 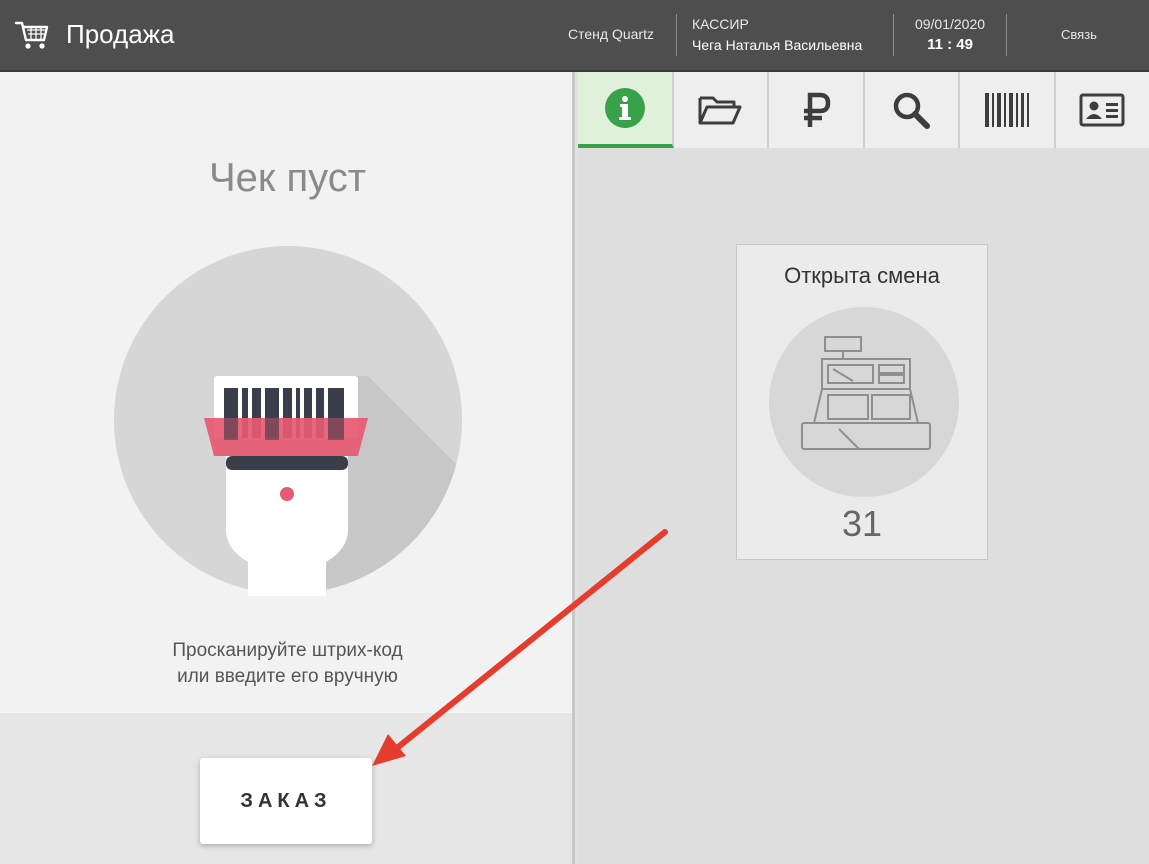 I want to click on scan-hint-line-1: Просканируйте штрих-код, so click(x=287, y=650).